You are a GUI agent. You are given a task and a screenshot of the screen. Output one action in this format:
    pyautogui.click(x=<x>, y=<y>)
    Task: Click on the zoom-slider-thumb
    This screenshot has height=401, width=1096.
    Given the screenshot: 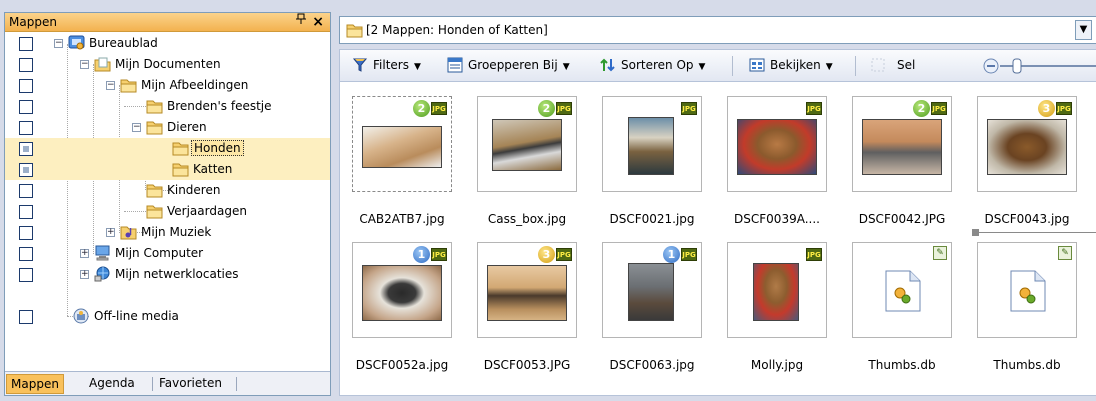 What is the action you would take?
    pyautogui.click(x=1017, y=67)
    